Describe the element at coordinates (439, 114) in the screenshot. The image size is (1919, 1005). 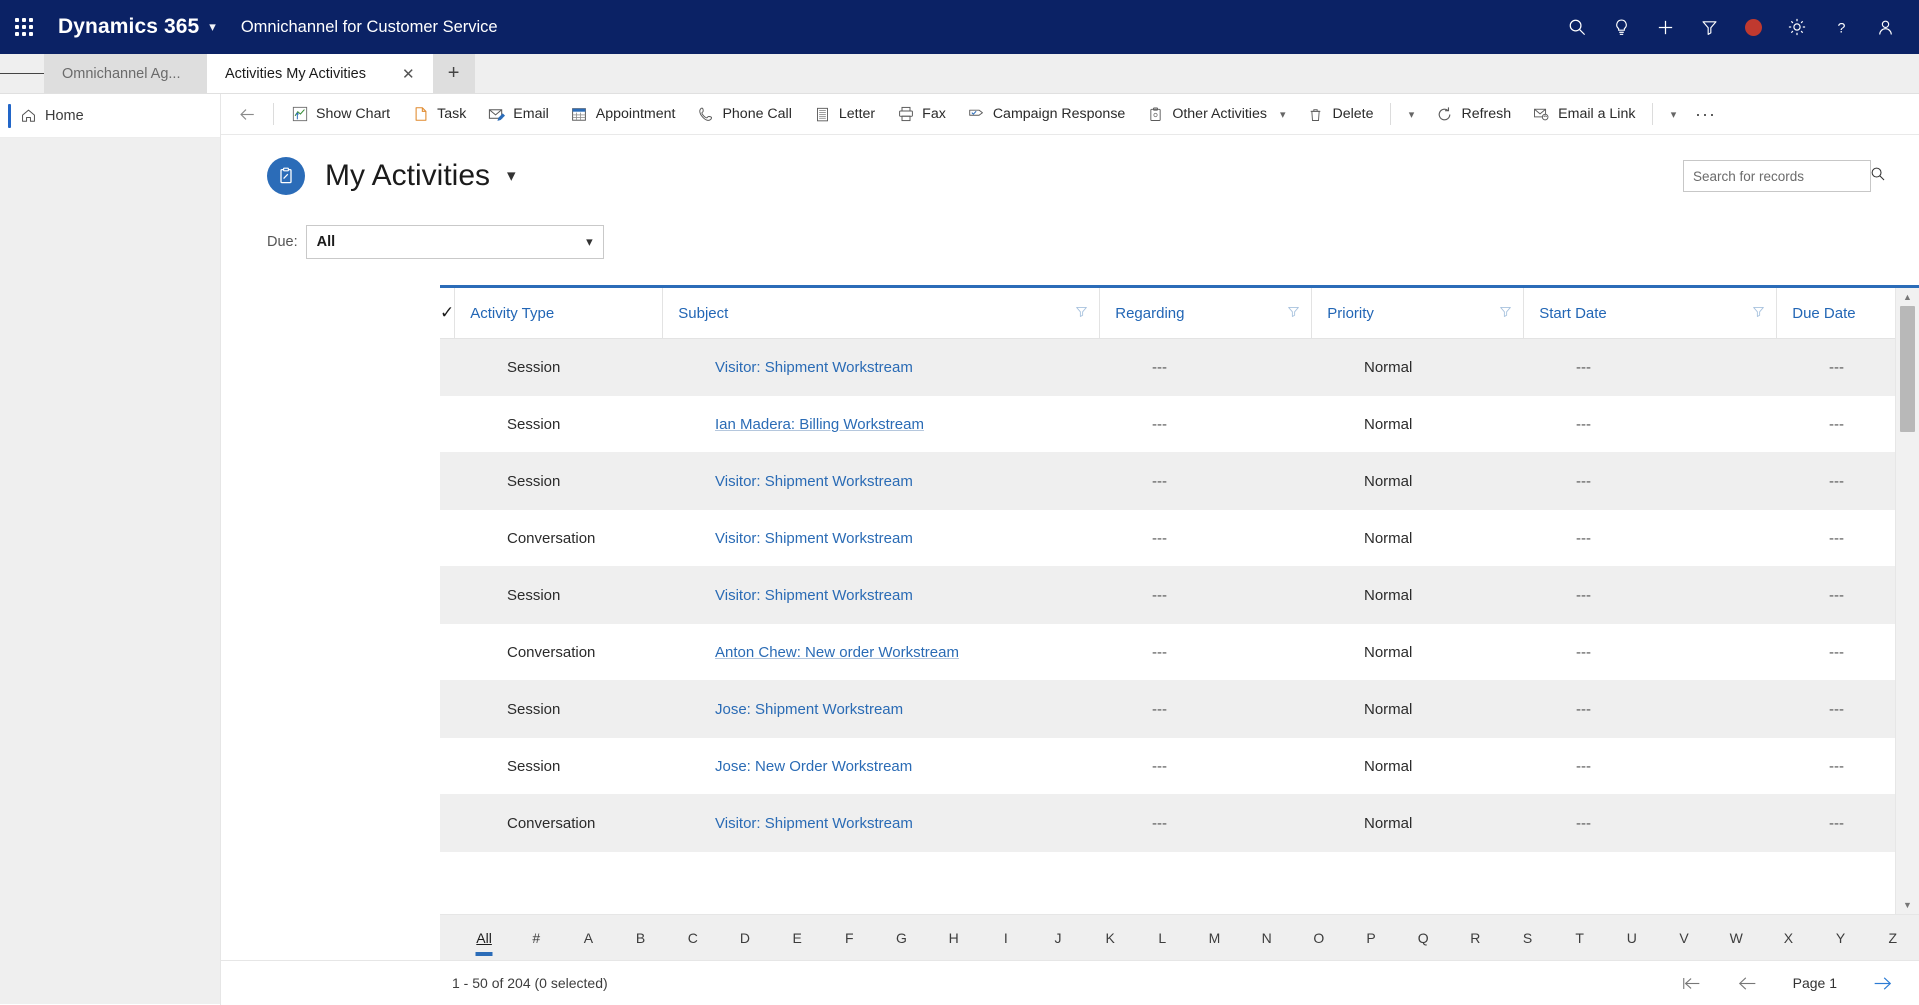
I see `task-button: Task` at that location.